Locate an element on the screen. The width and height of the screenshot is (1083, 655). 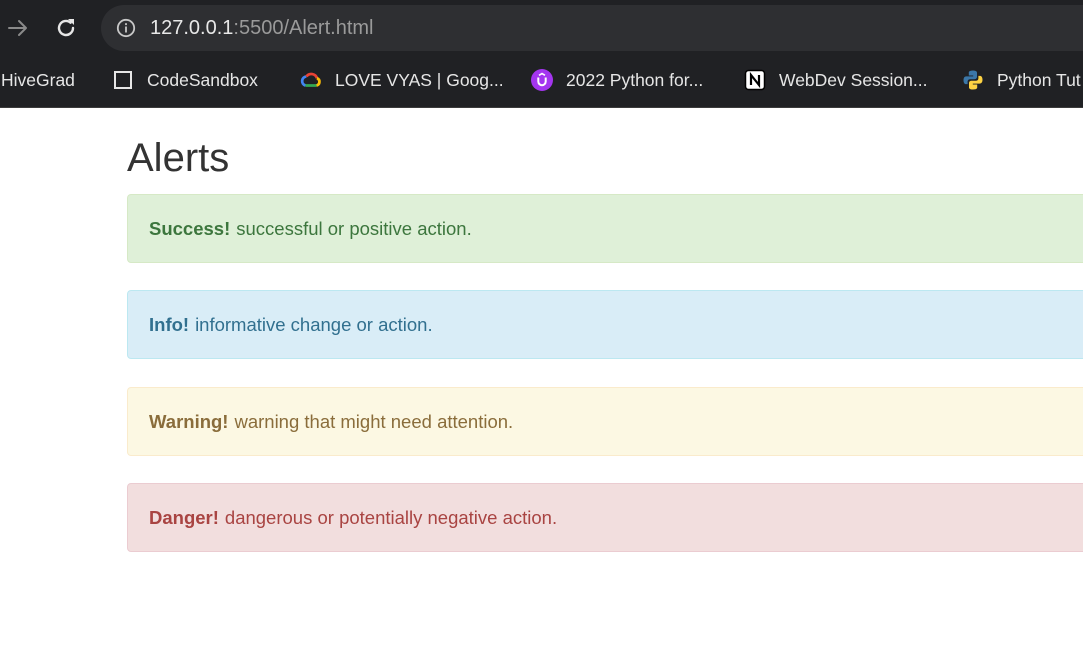
notion-icon is located at coordinates (755, 80).